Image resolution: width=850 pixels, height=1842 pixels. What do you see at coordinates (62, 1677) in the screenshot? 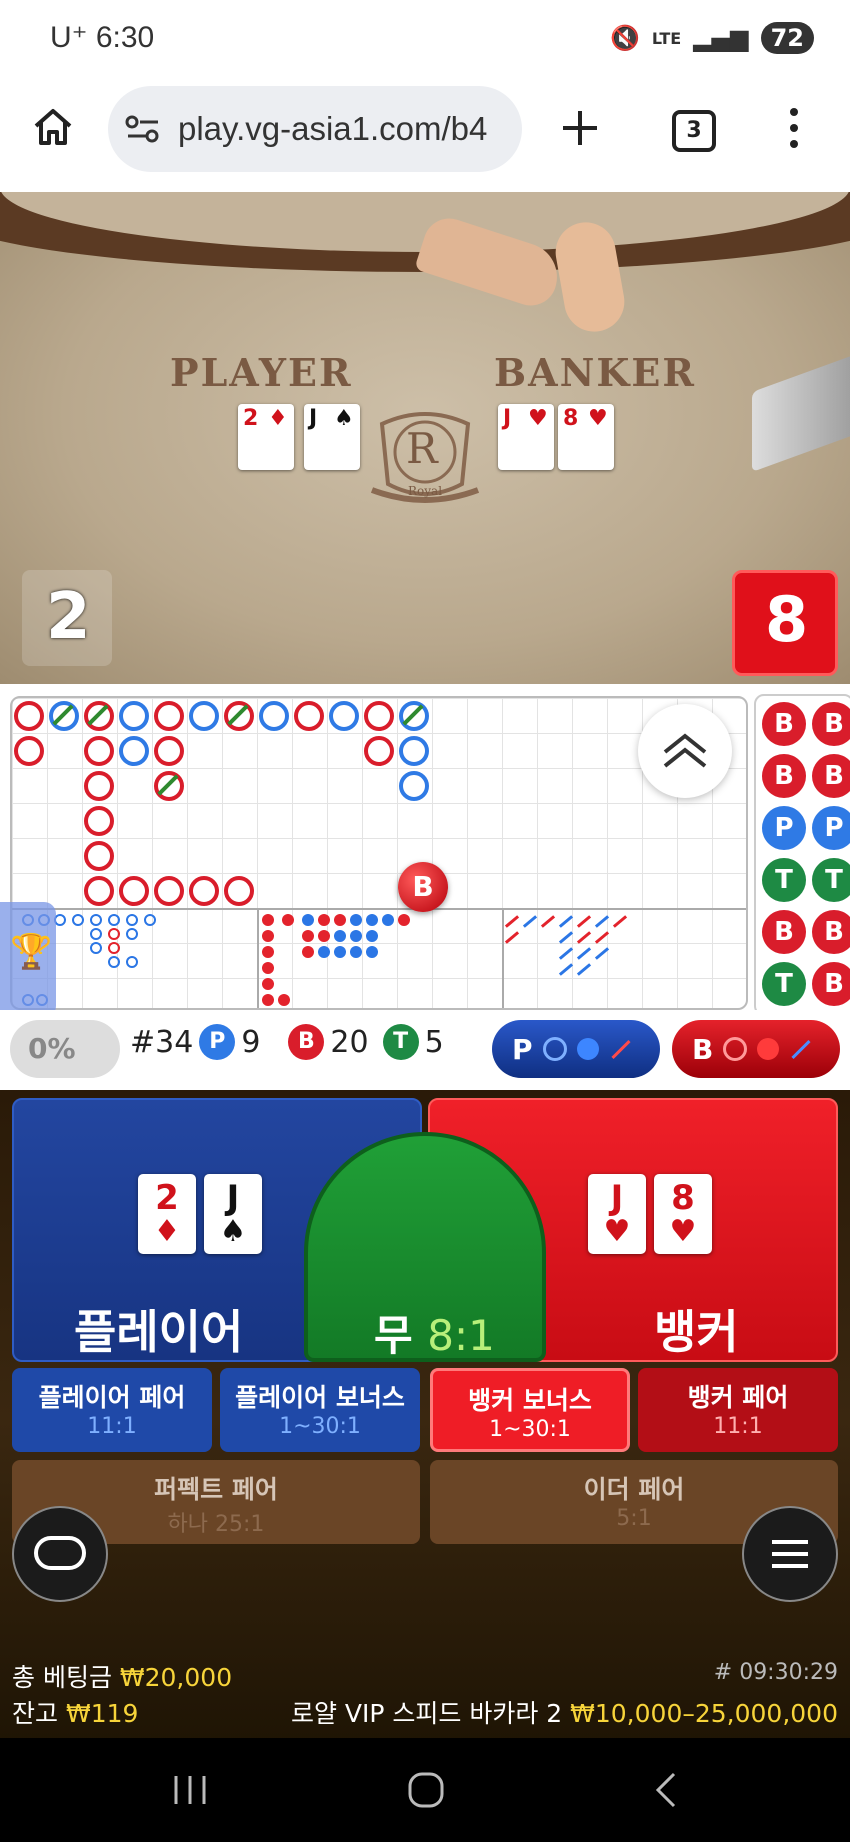
I see `total-bet-label: 총 베팅금` at bounding box center [62, 1677].